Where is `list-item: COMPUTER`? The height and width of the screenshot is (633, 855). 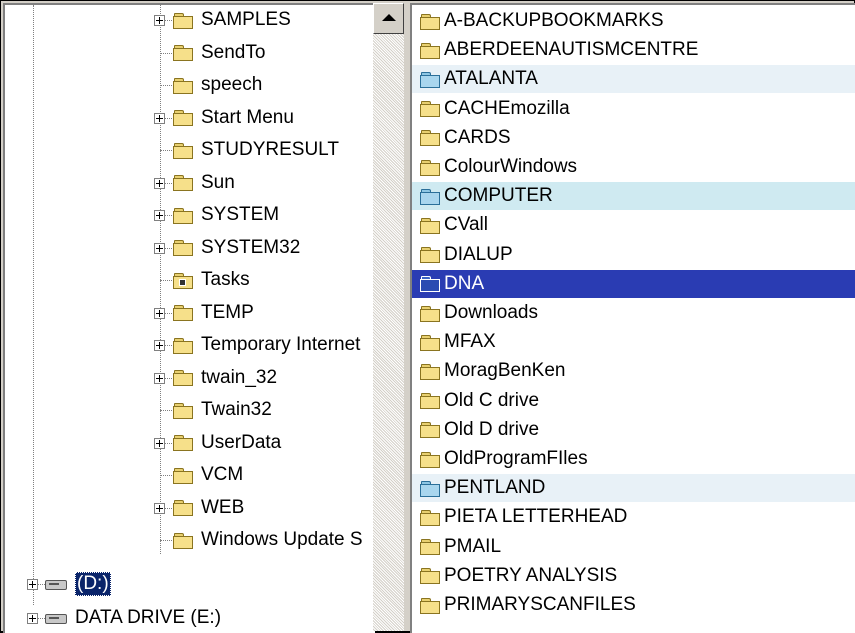 list-item: COMPUTER is located at coordinates (633, 196).